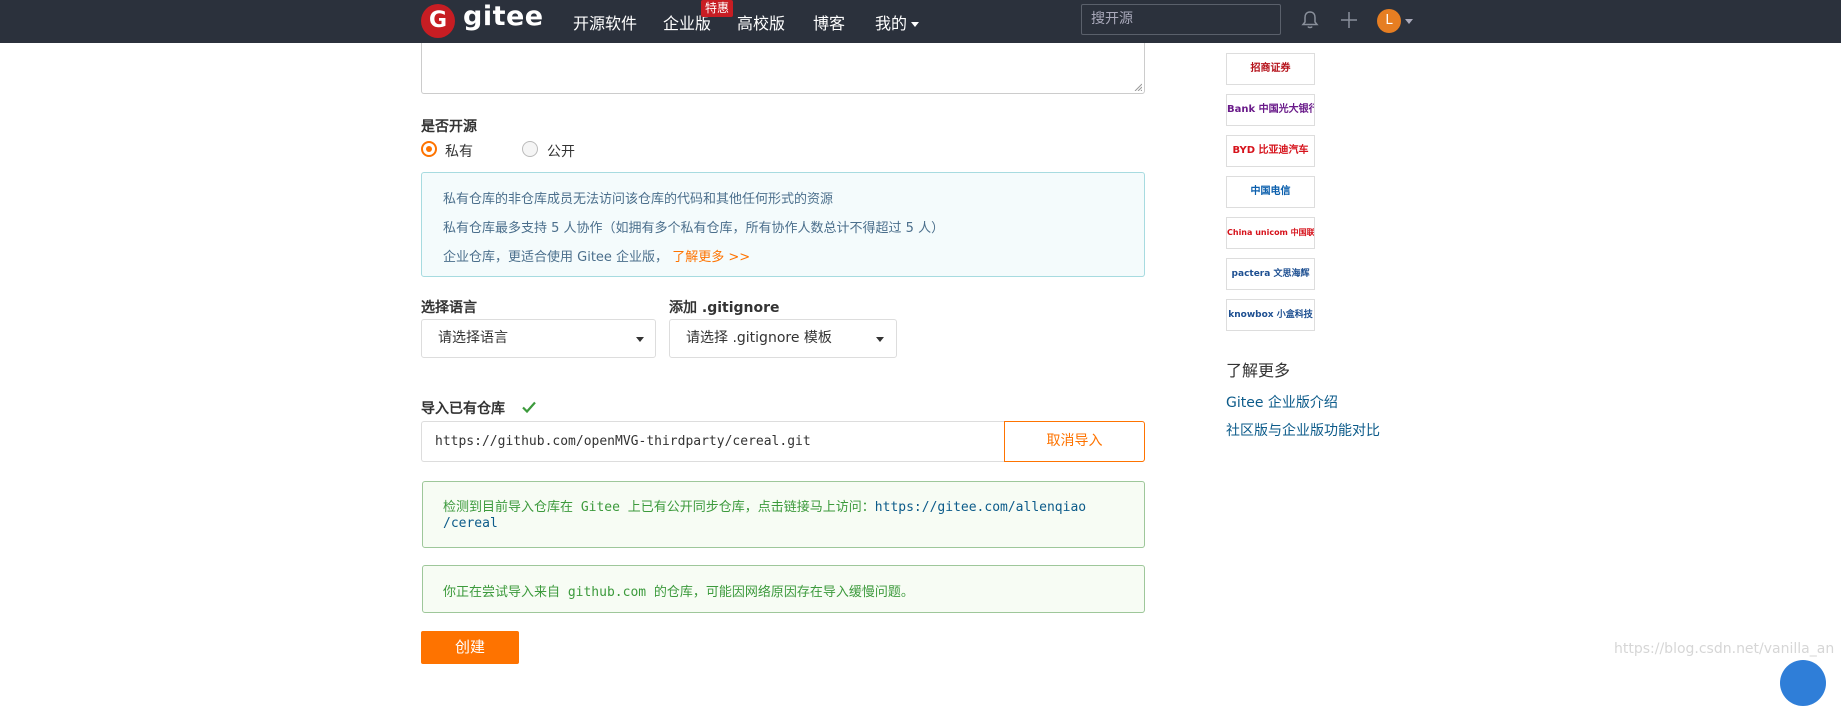  I want to click on partner-logo-byd: BYD 比亚迪汽车, so click(1270, 151).